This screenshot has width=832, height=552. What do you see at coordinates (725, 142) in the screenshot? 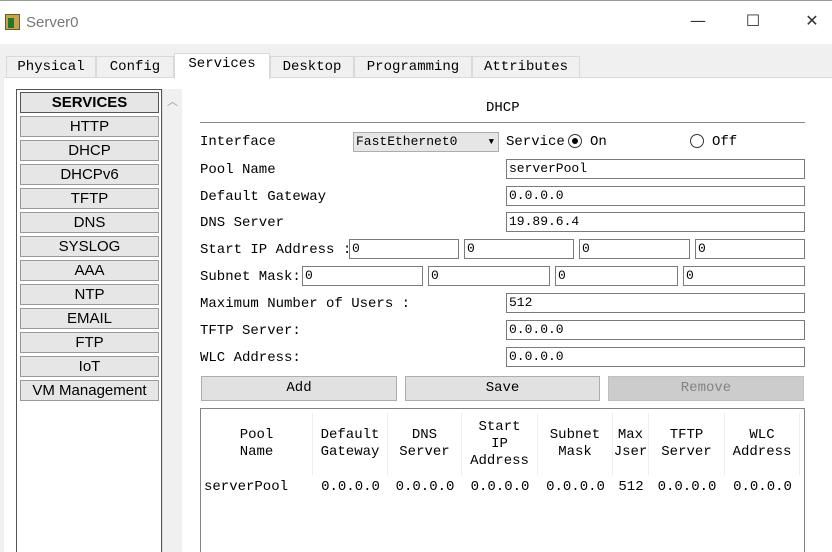
I see `off-label: Off` at bounding box center [725, 142].